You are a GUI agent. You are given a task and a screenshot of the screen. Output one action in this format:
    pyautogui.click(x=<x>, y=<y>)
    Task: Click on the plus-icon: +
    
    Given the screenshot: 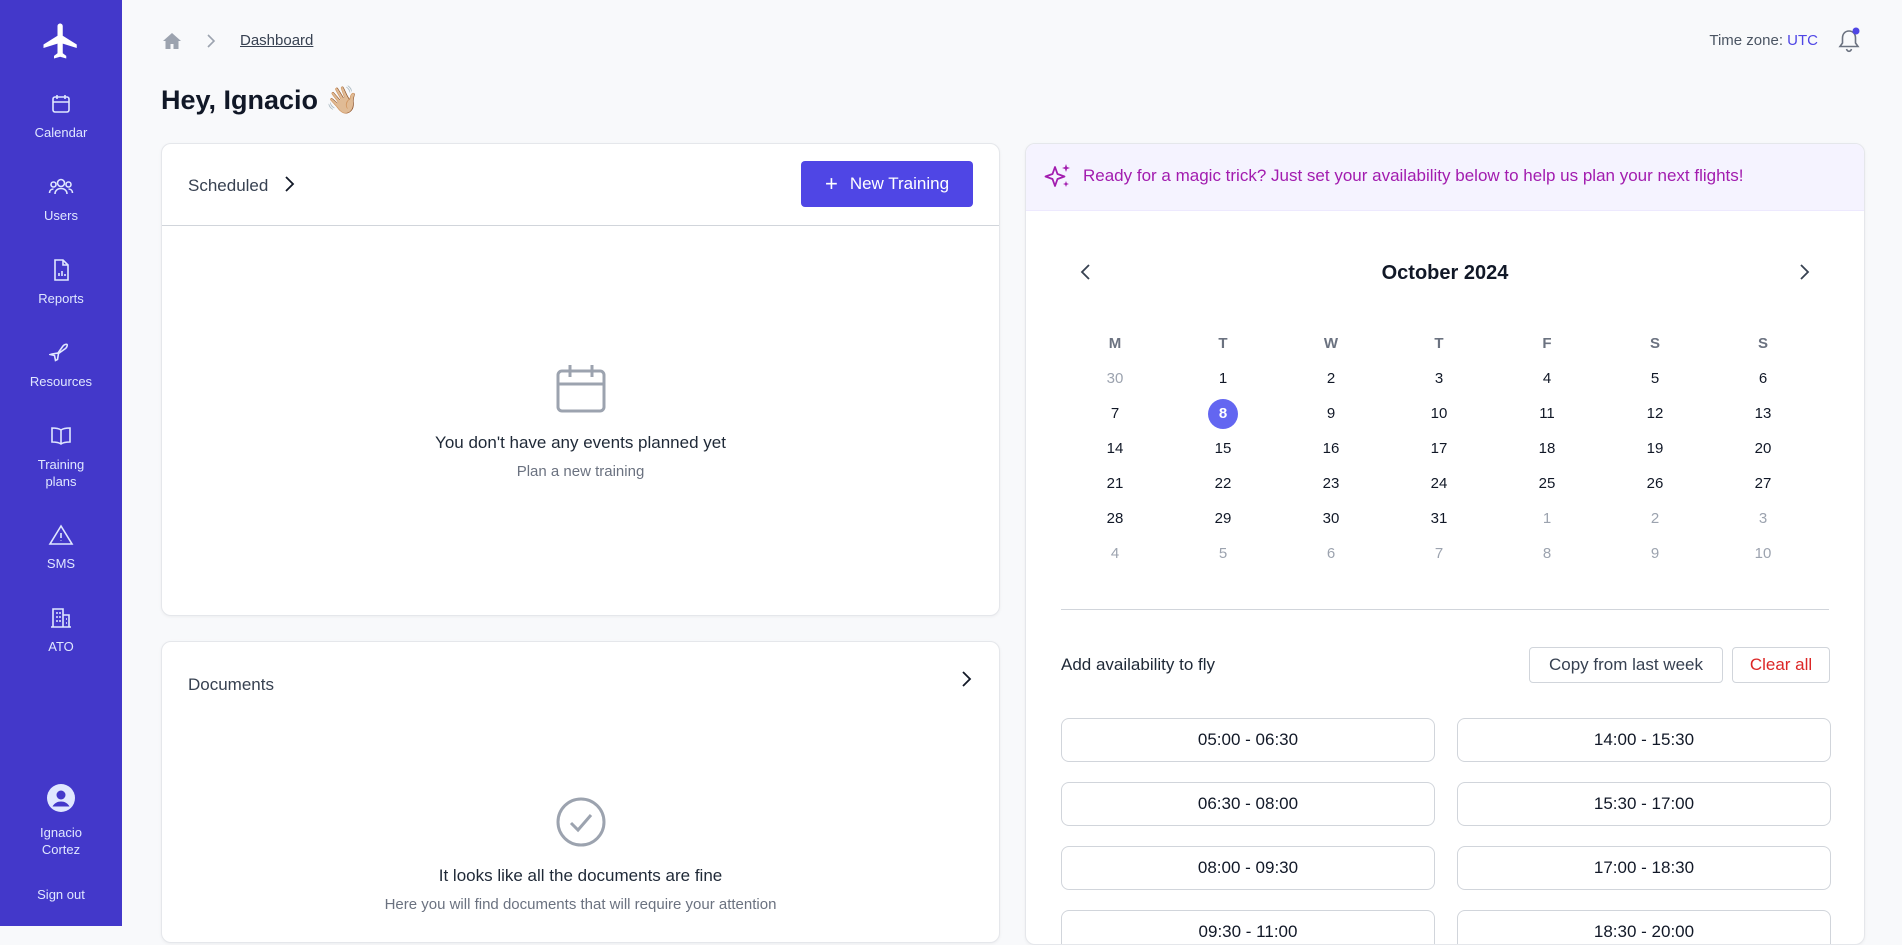 What is the action you would take?
    pyautogui.click(x=831, y=183)
    